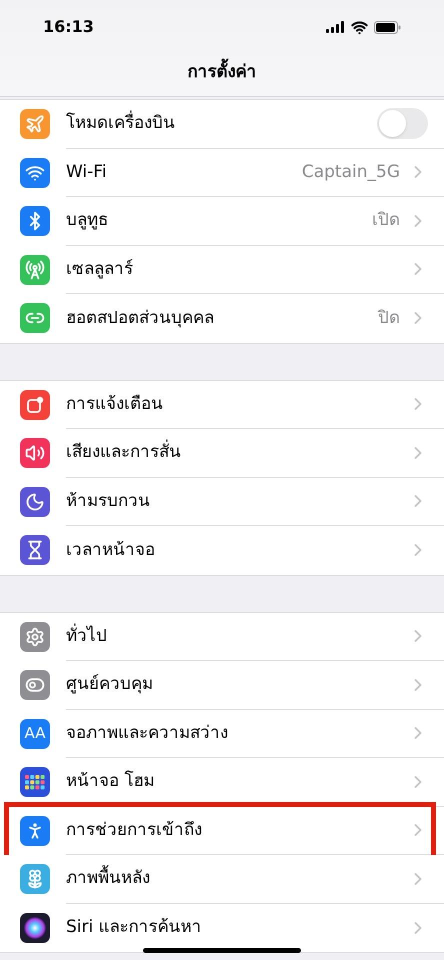  What do you see at coordinates (237, 879) in the screenshot?
I see `setting-label: ภาพพื้นหลัง` at bounding box center [237, 879].